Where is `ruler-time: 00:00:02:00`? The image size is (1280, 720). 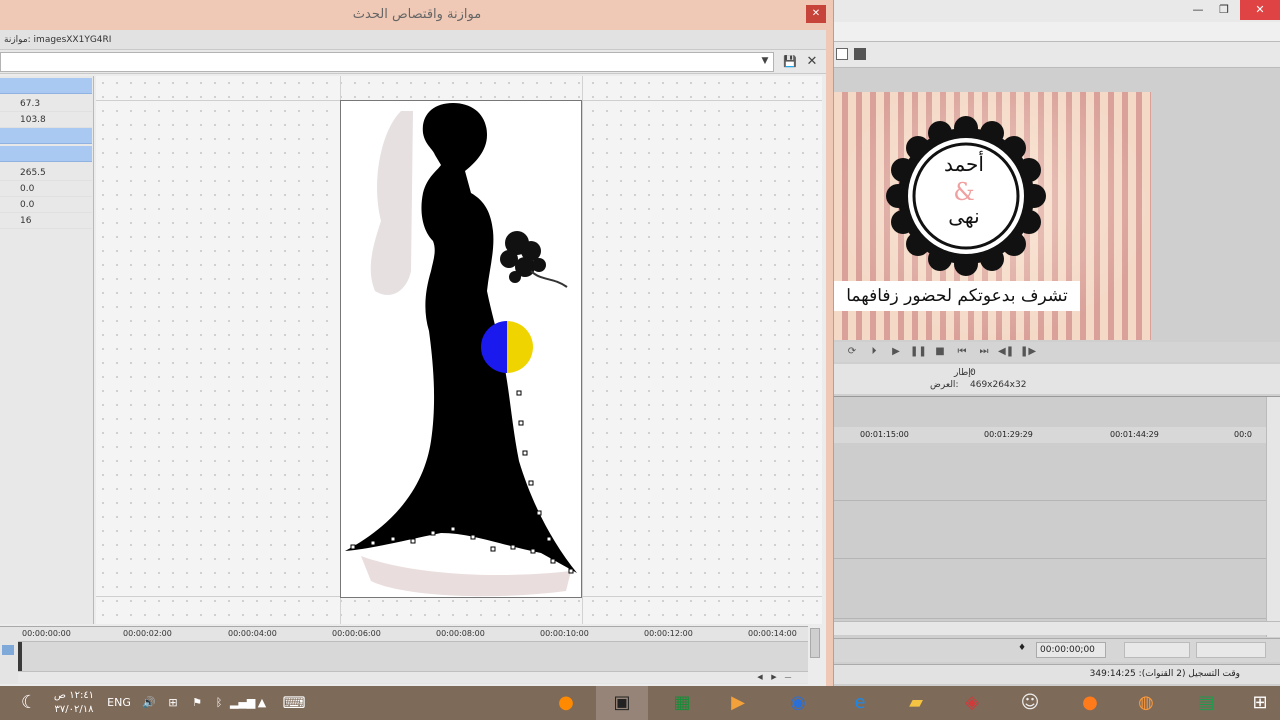
ruler-time: 00:00:02:00 is located at coordinates (147, 633).